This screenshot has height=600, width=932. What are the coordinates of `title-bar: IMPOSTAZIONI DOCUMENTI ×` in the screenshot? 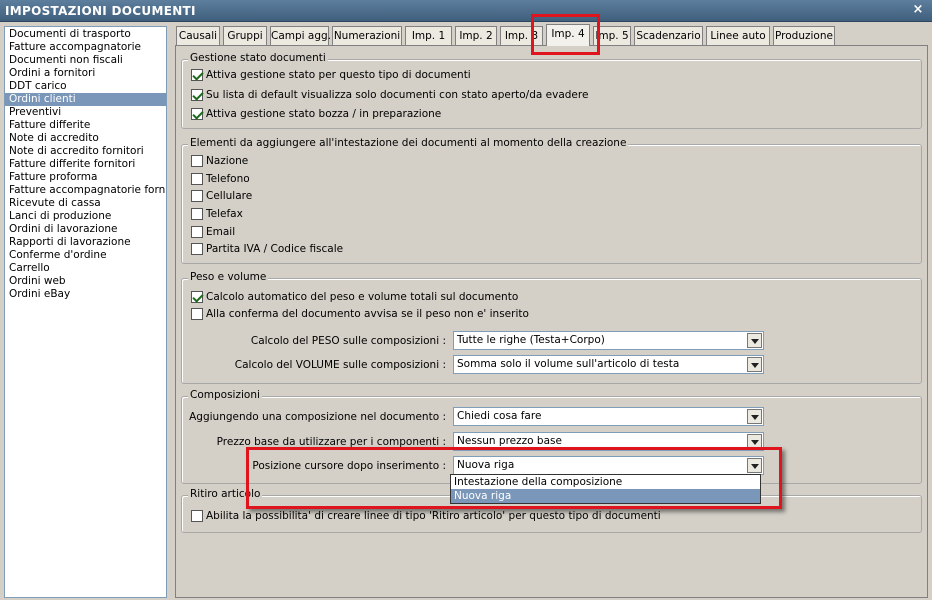 It's located at (466, 11).